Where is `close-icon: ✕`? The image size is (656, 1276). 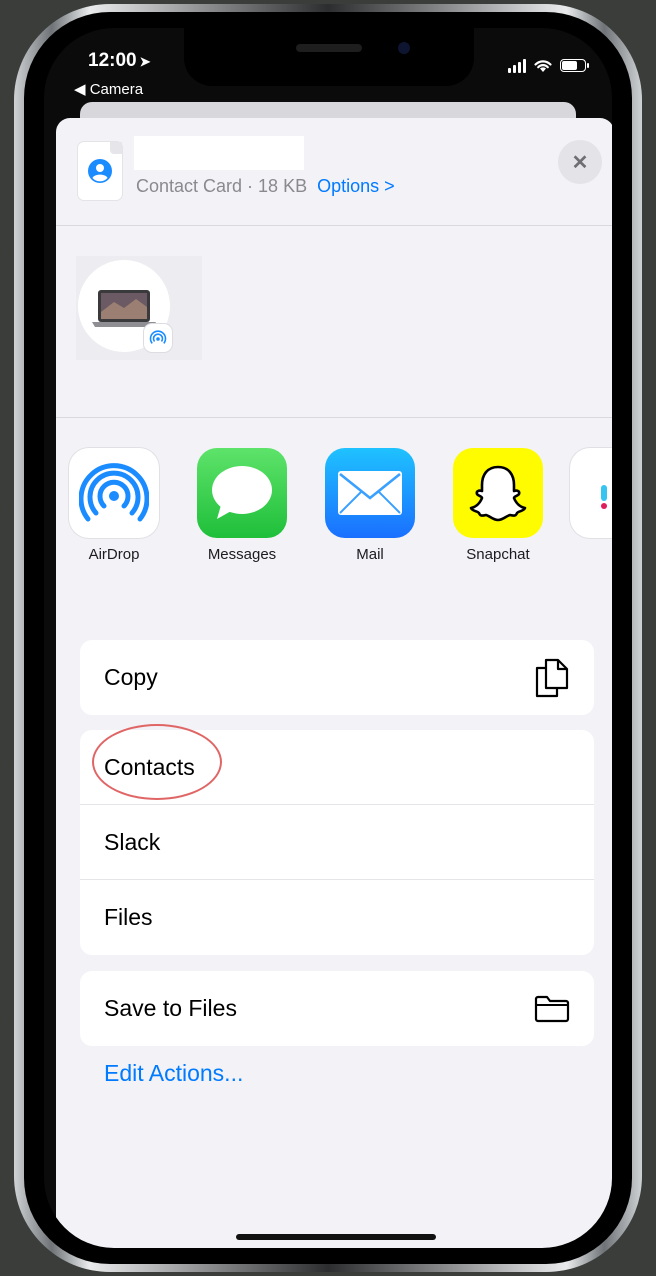
close-icon: ✕ is located at coordinates (580, 162).